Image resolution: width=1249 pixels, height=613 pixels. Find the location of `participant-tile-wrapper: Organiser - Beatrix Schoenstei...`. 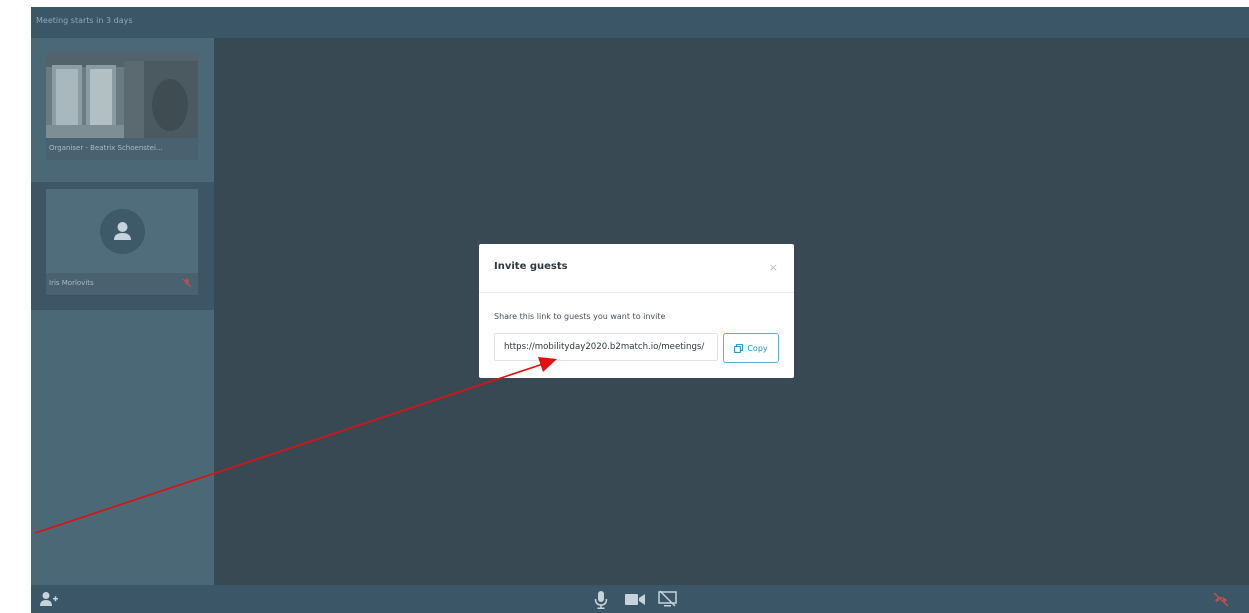

participant-tile-wrapper: Organiser - Beatrix Schoenstei... is located at coordinates (122, 105).